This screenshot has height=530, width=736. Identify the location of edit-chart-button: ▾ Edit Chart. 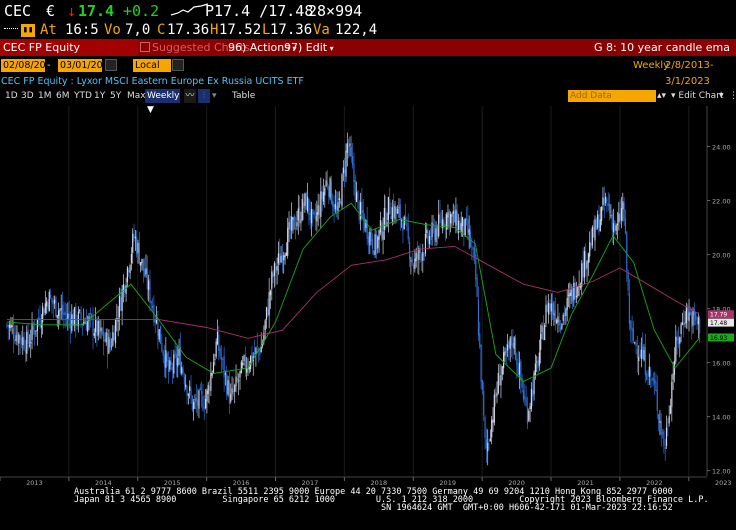
(697, 96).